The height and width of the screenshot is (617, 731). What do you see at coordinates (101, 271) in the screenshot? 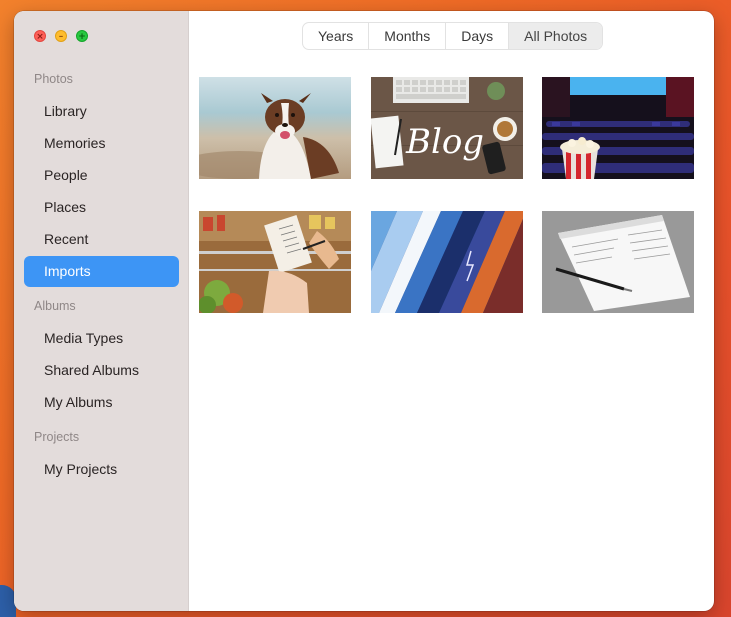
I see `sidebar-item-imports: Imports` at bounding box center [101, 271].